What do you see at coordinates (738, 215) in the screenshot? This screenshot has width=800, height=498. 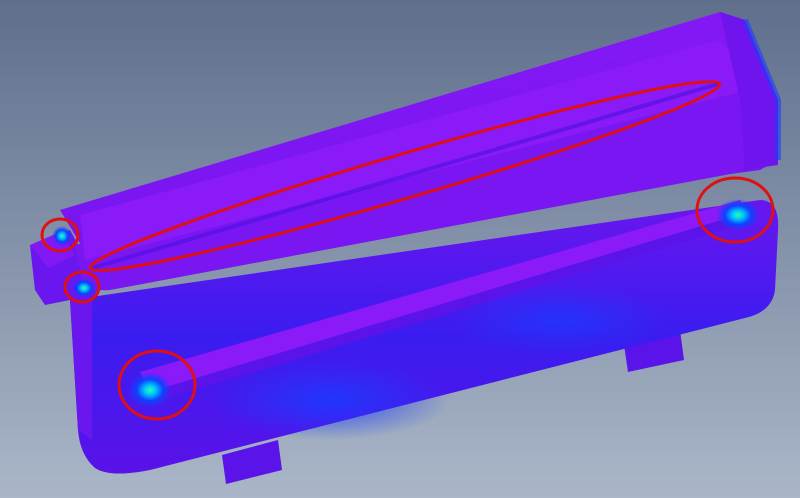 I see `hotspot-glow-rail-right` at bounding box center [738, 215].